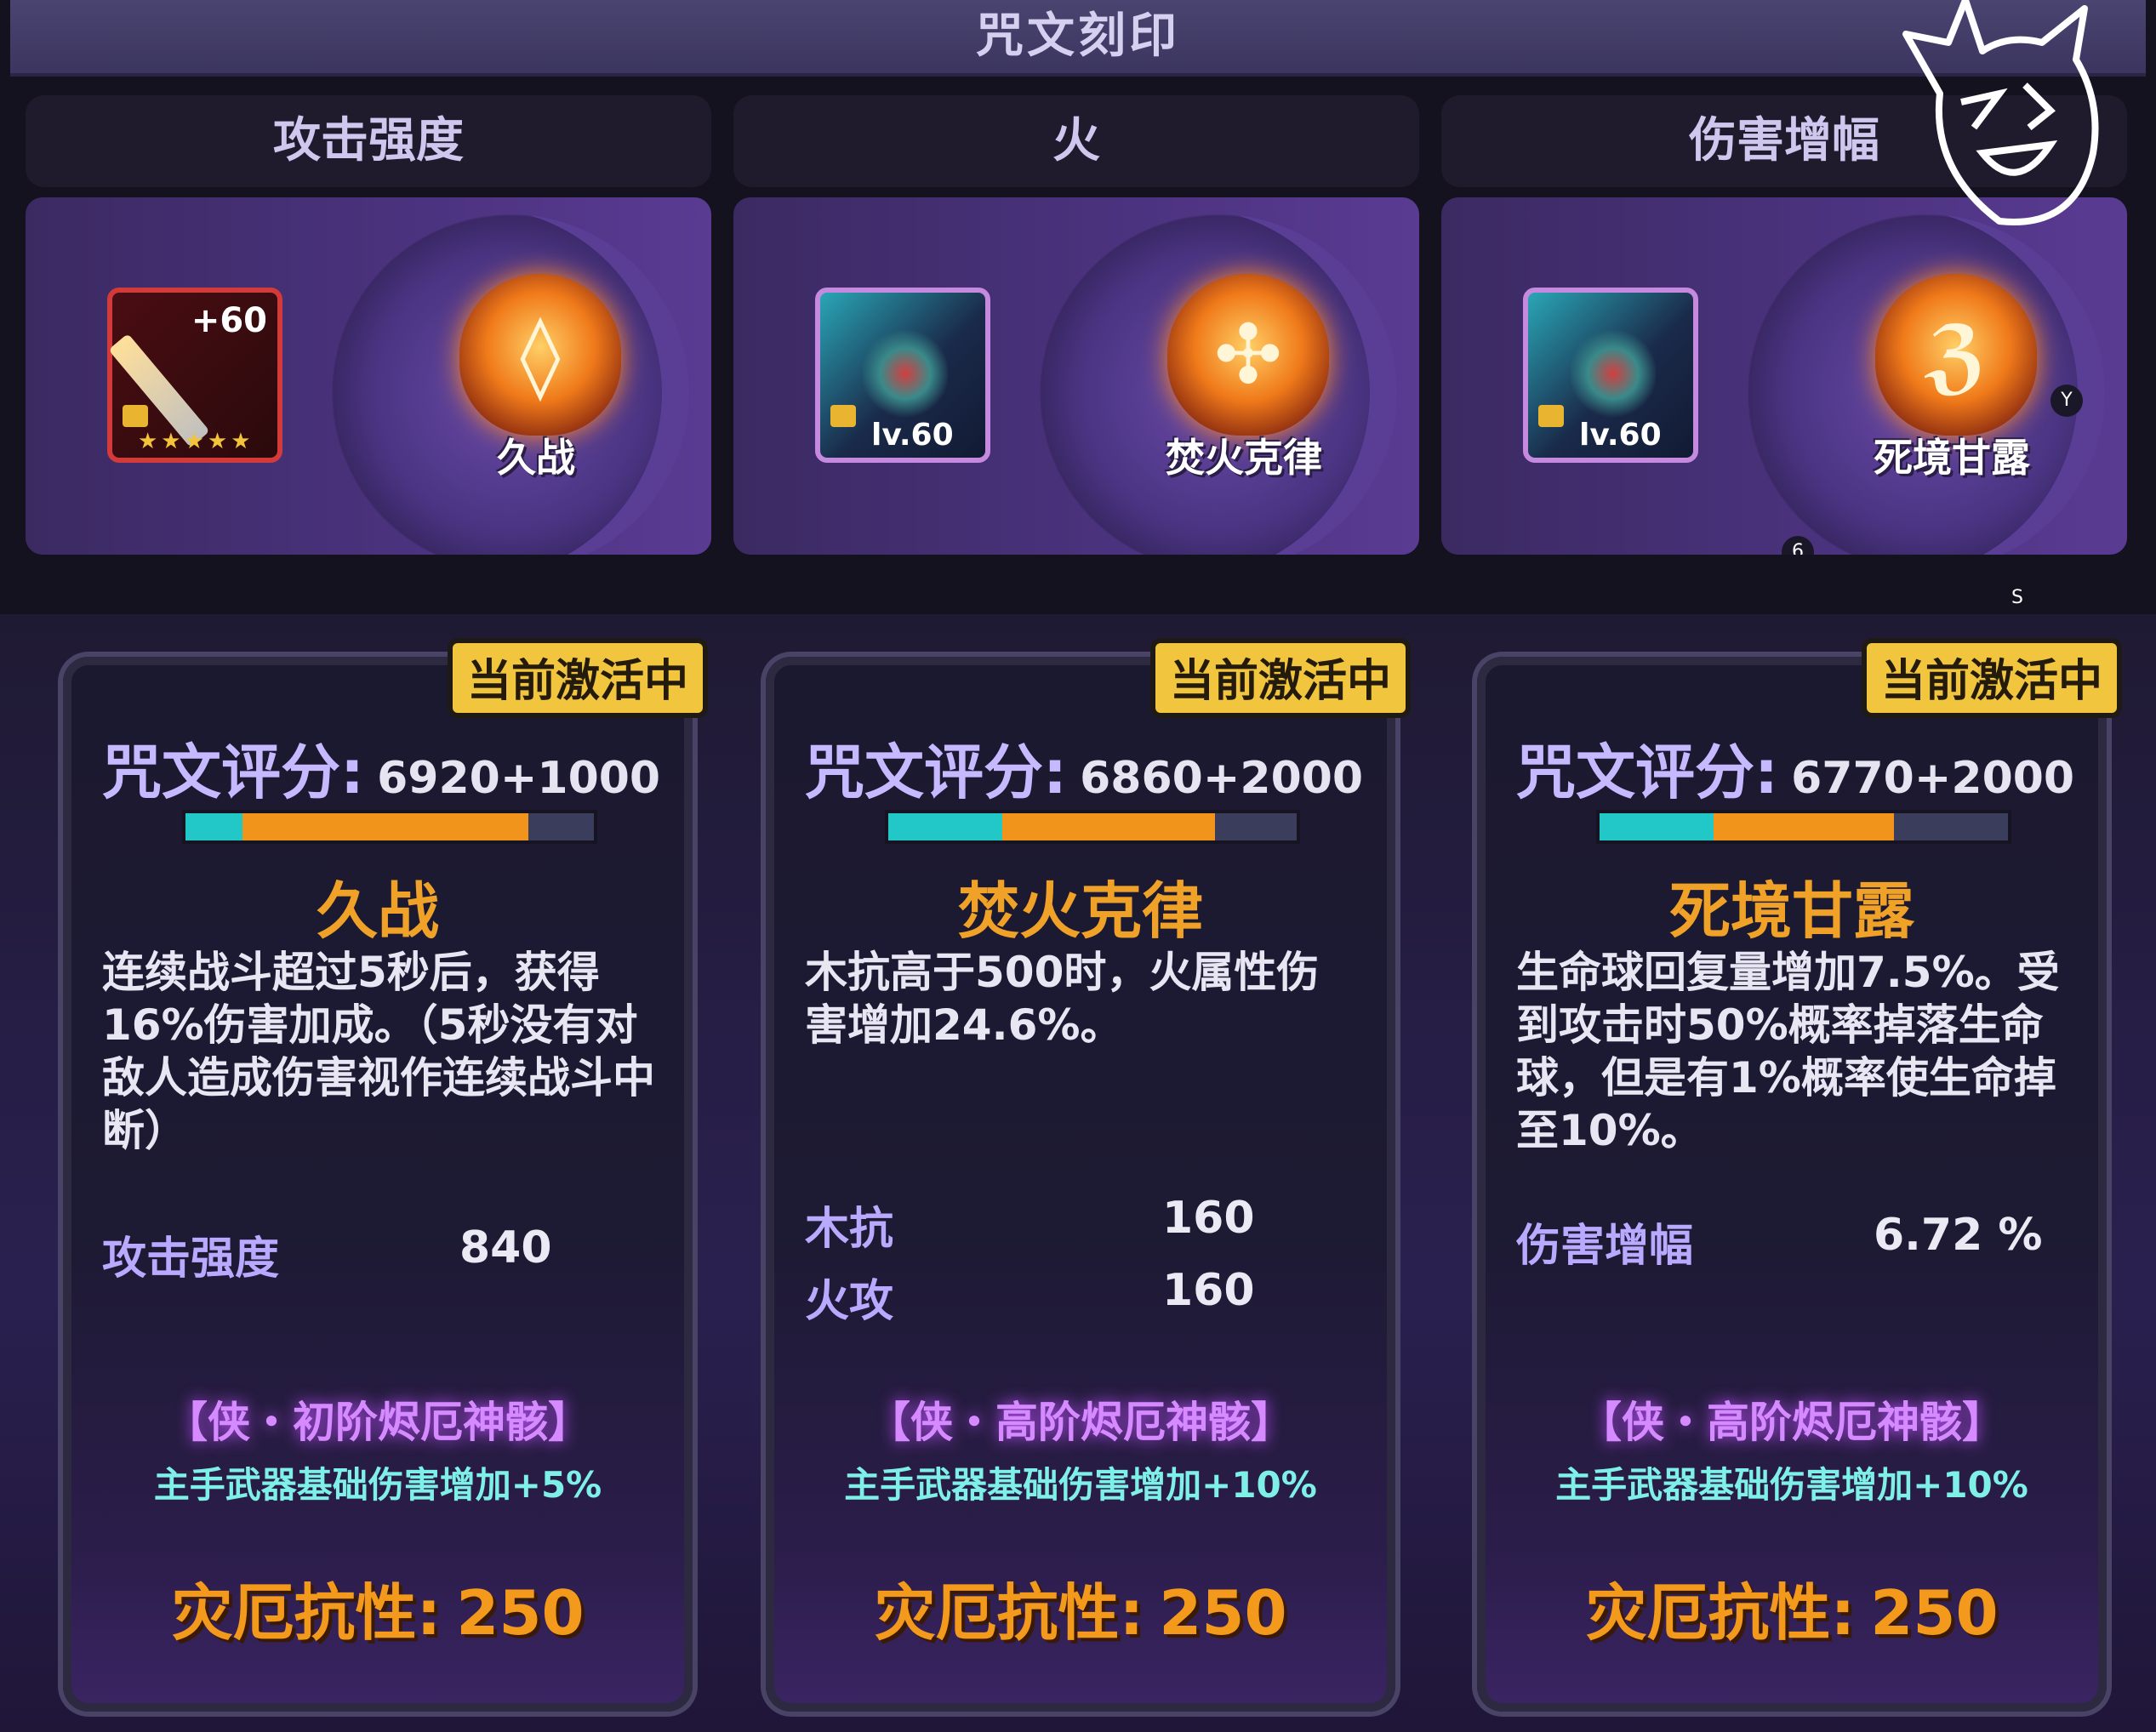  What do you see at coordinates (2000, 112) in the screenshot?
I see `cat-doodle-icon` at bounding box center [2000, 112].